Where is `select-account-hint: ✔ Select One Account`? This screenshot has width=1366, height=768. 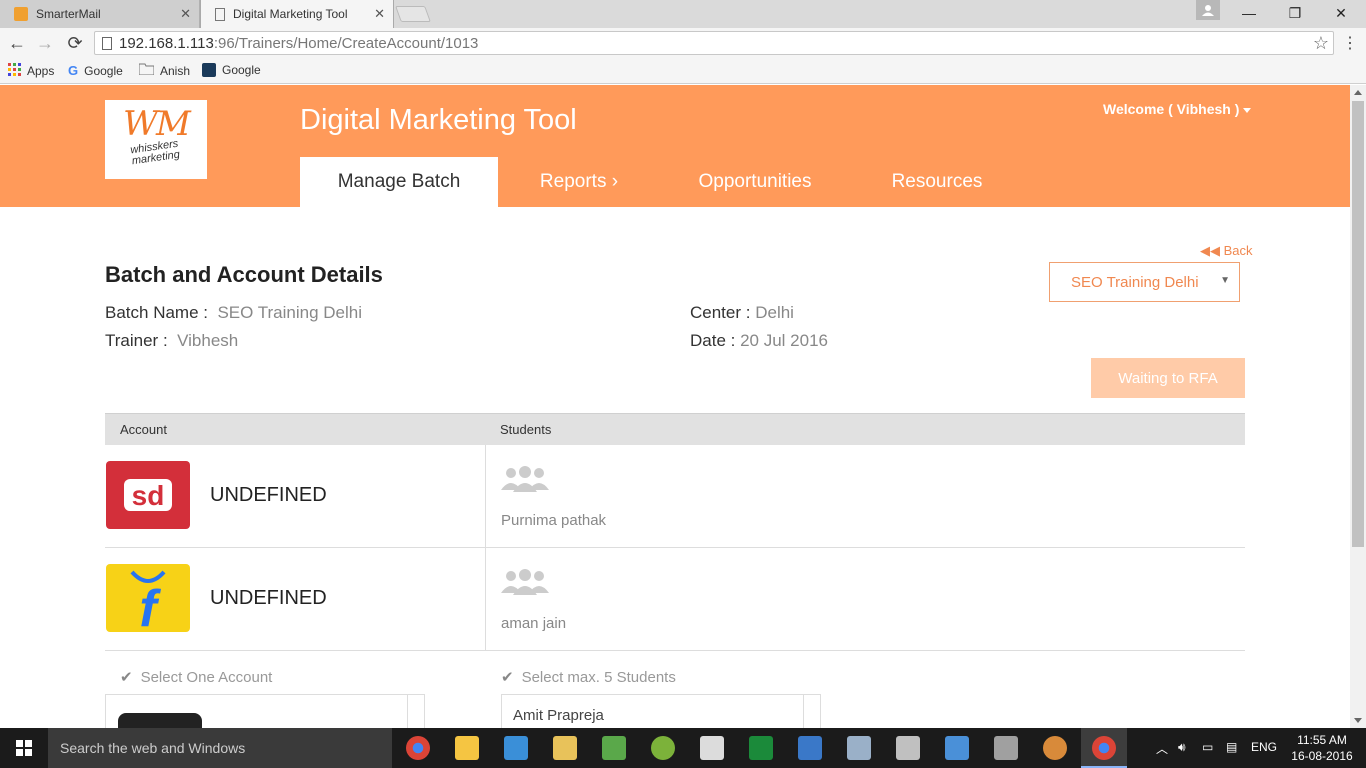 select-account-hint: ✔ Select One Account is located at coordinates (196, 677).